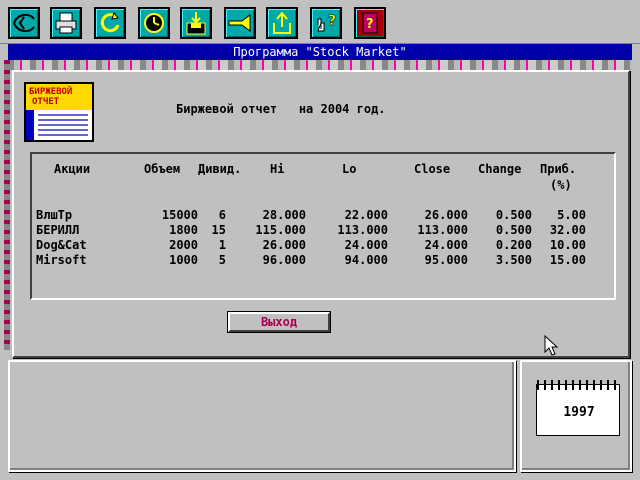 The width and height of the screenshot is (640, 480). I want to click on upload-icon, so click(282, 22).